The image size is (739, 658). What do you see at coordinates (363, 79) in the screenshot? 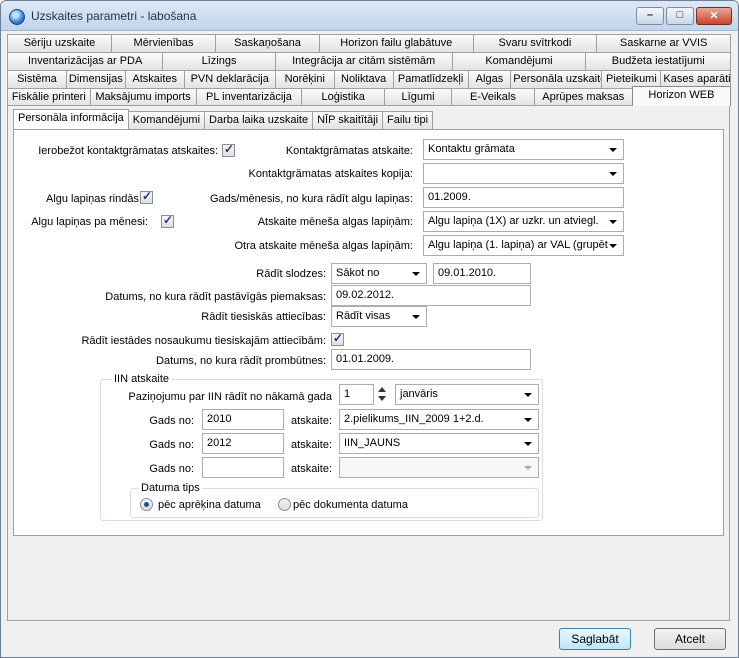
I see `tab-noliktava: Noliktava` at bounding box center [363, 79].